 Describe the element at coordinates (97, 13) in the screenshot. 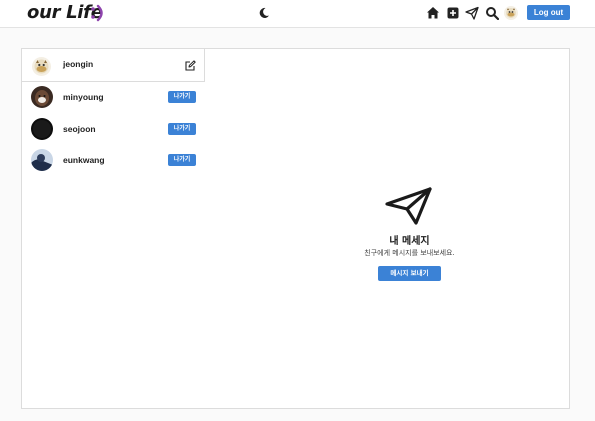

I see `smile-icon` at that location.